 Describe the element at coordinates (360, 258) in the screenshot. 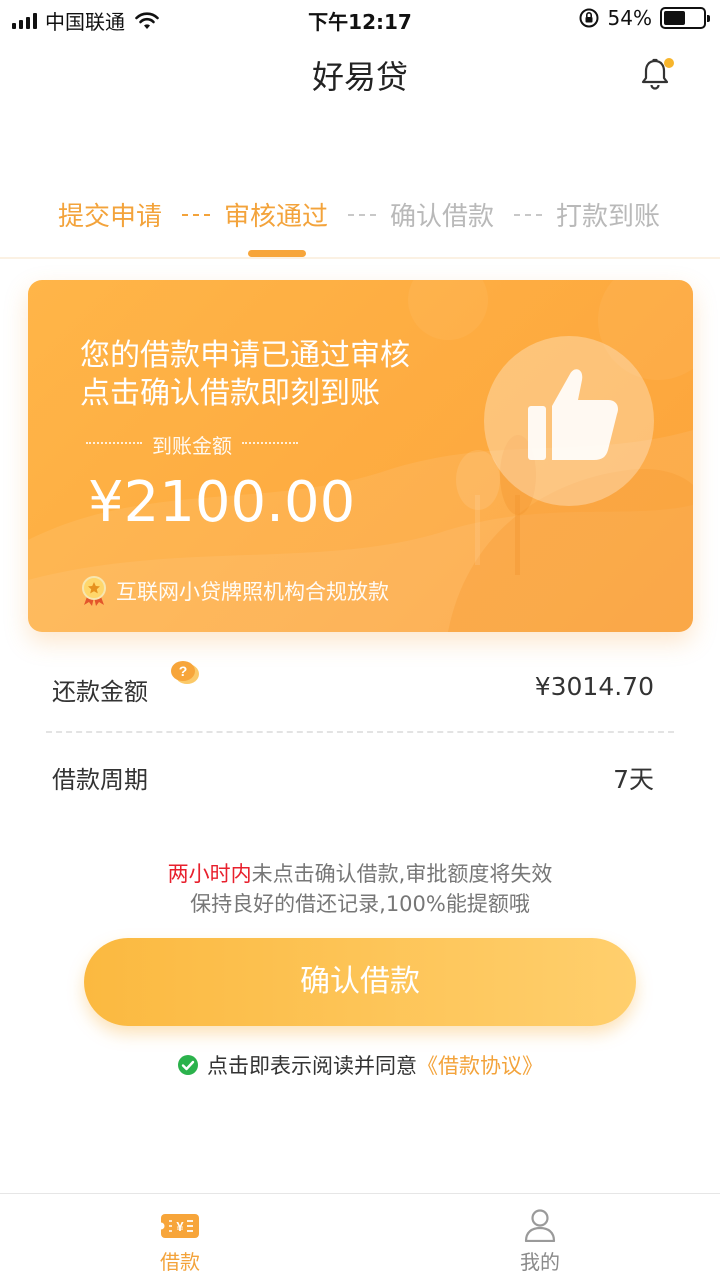

I see `divider` at that location.